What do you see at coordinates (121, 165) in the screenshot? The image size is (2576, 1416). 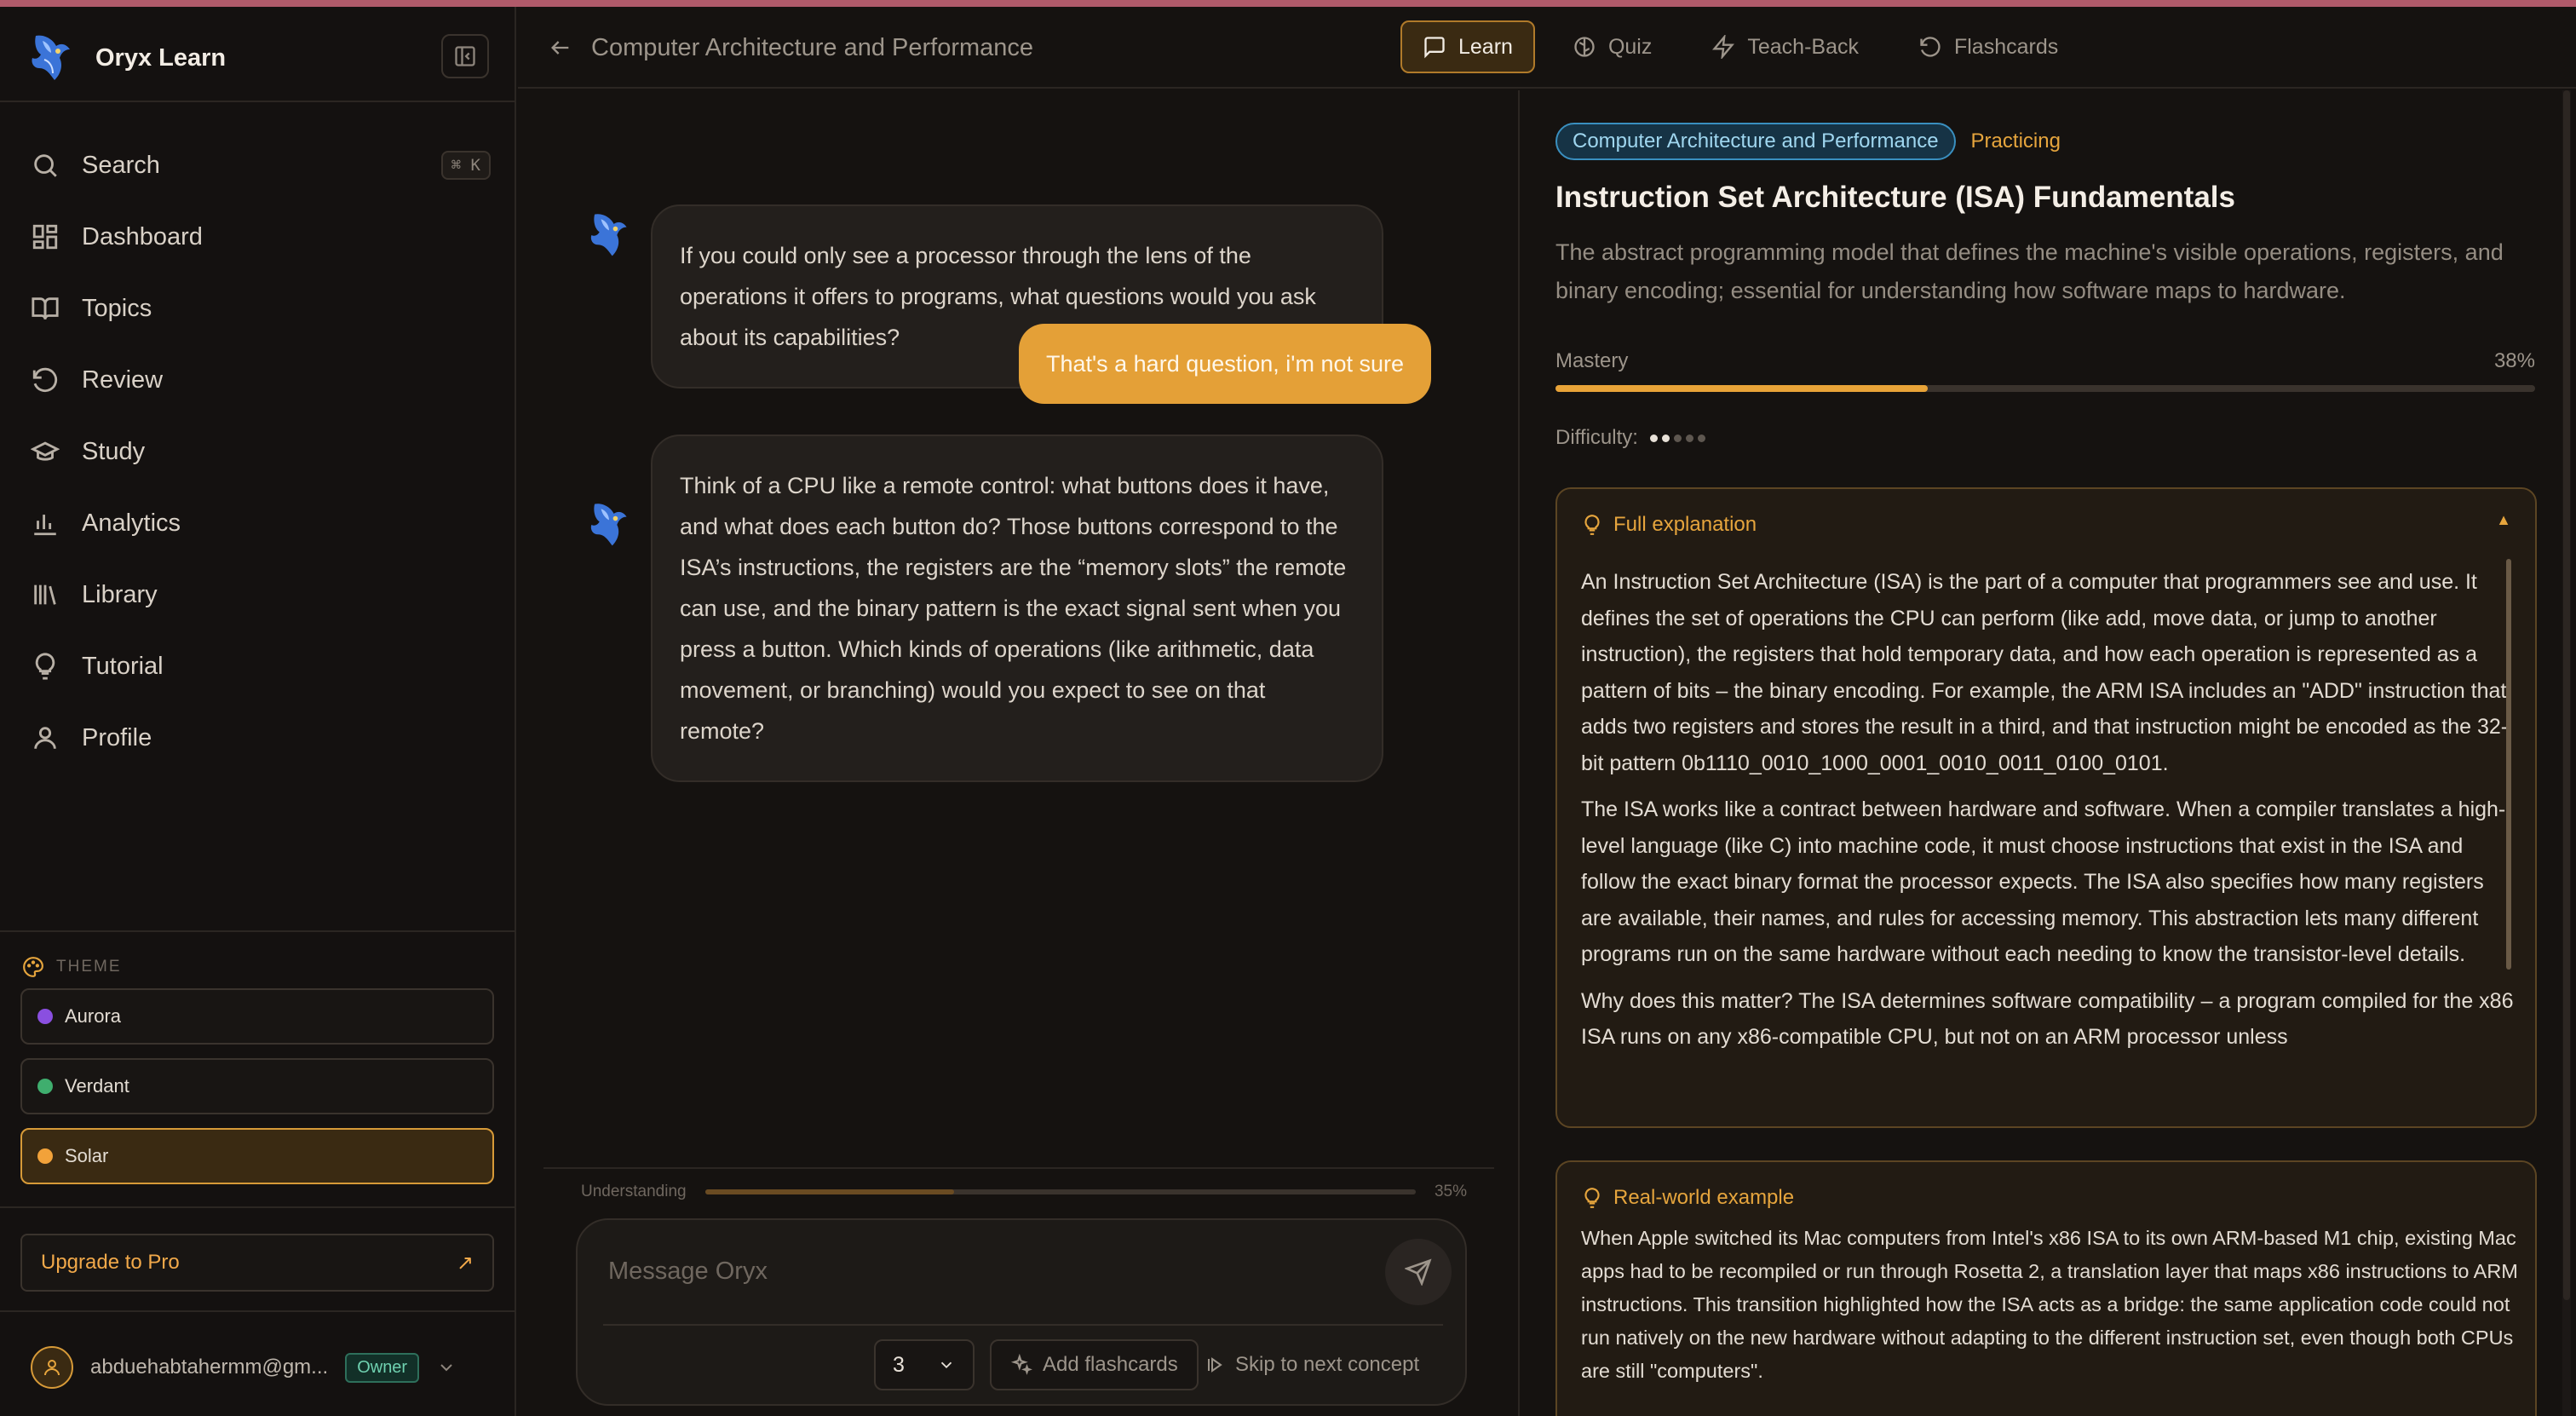 I see `sidebar-search-label: Search` at bounding box center [121, 165].